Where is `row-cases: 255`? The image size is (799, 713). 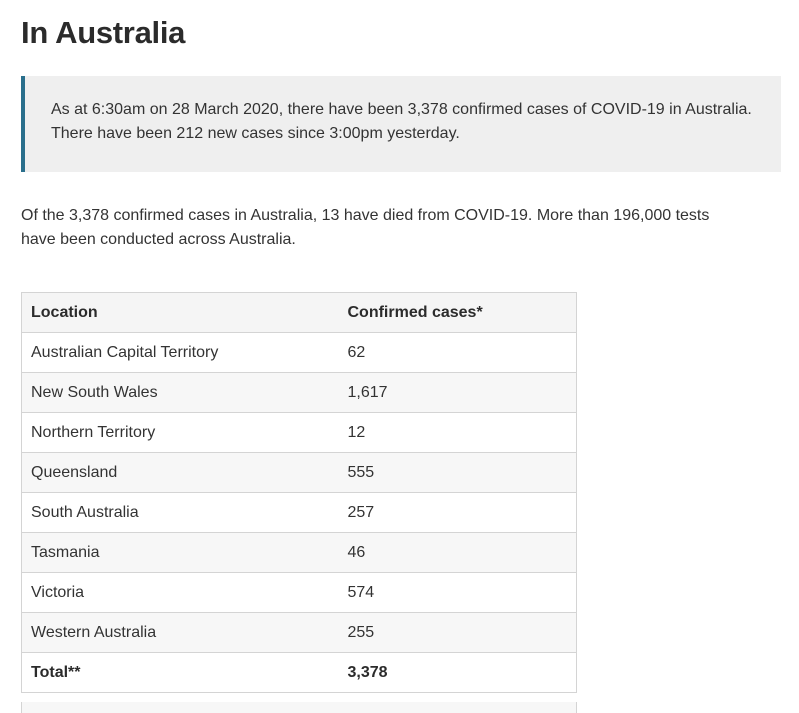
row-cases: 255 is located at coordinates (457, 632).